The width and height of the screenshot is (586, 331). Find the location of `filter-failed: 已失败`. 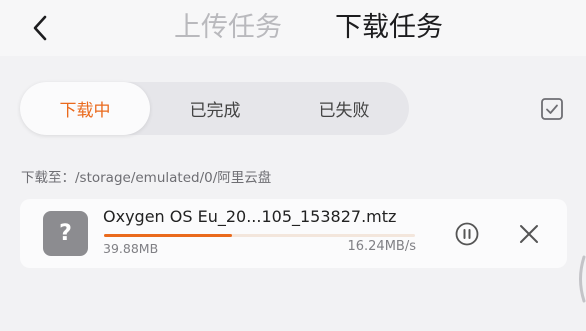

filter-failed: 已失败 is located at coordinates (344, 108).